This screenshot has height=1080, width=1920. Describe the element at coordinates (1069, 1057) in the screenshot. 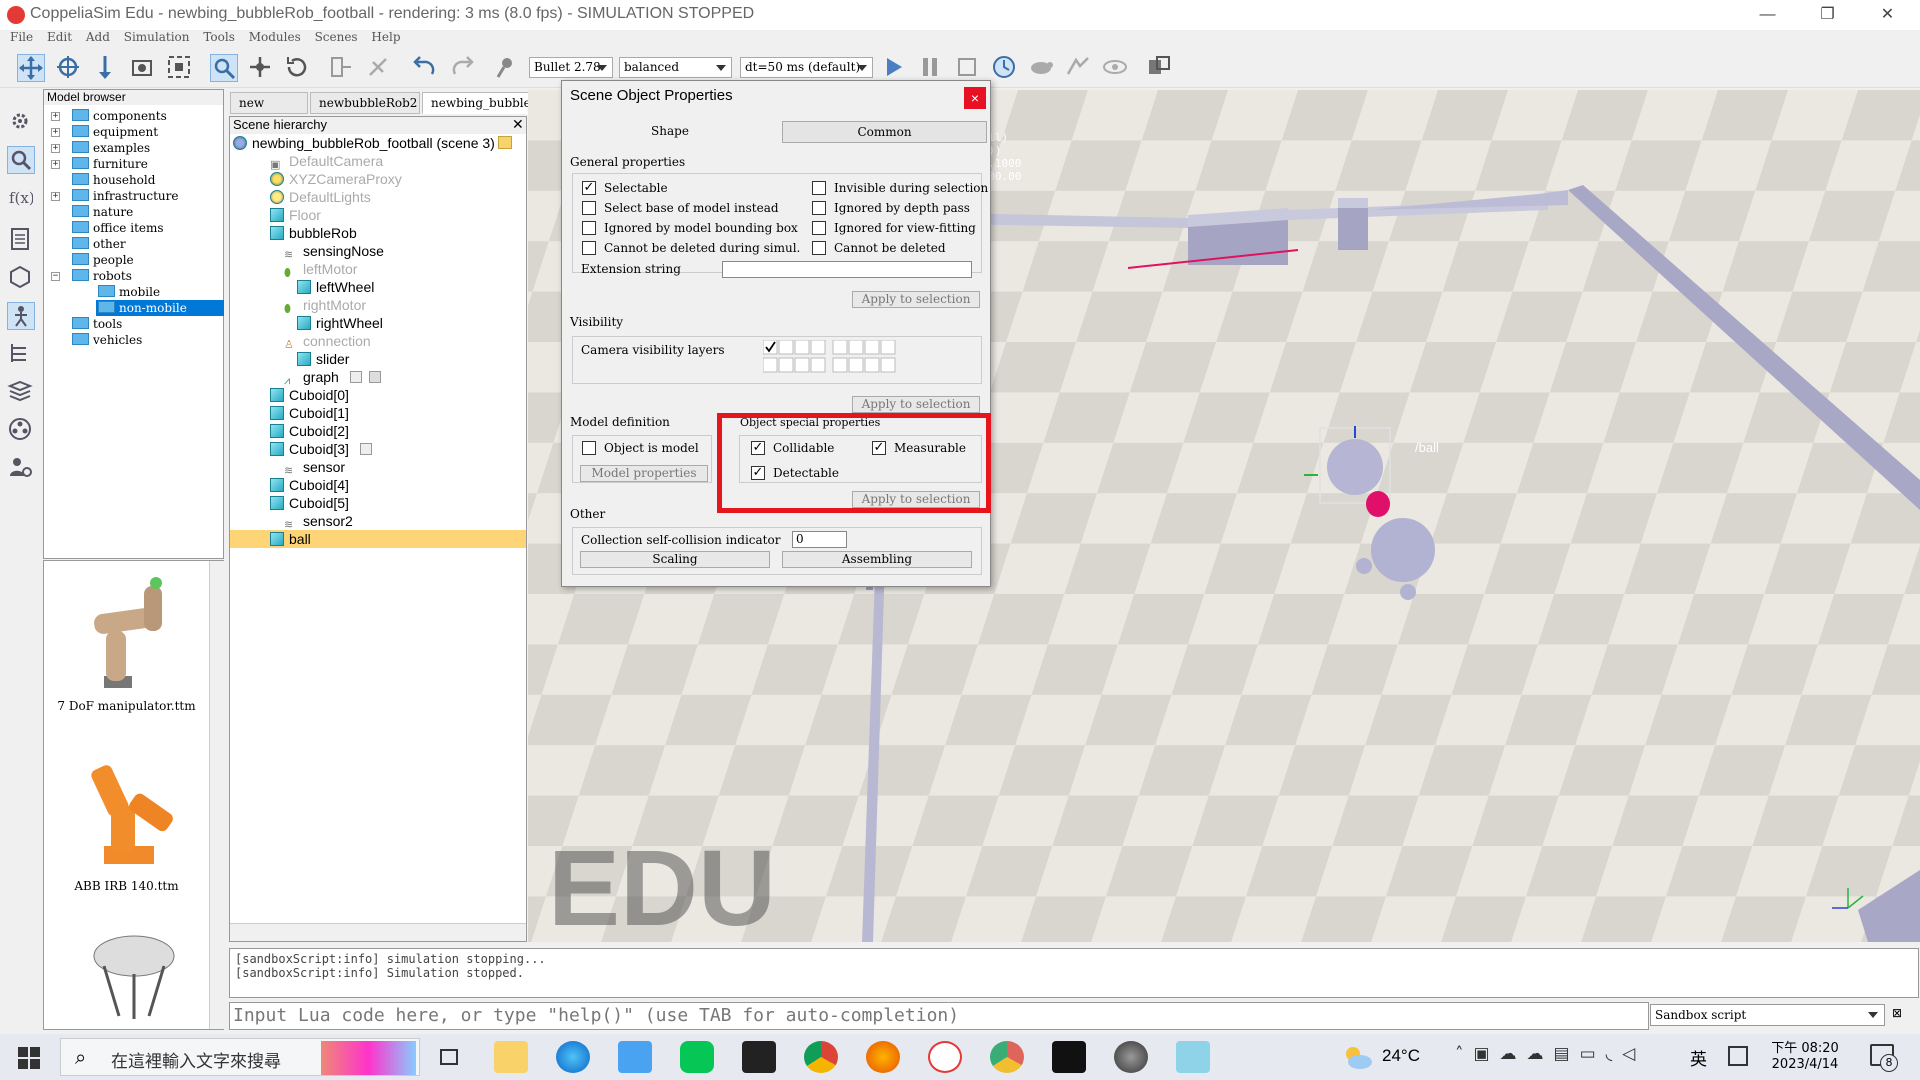

I see `terminal-icon` at that location.